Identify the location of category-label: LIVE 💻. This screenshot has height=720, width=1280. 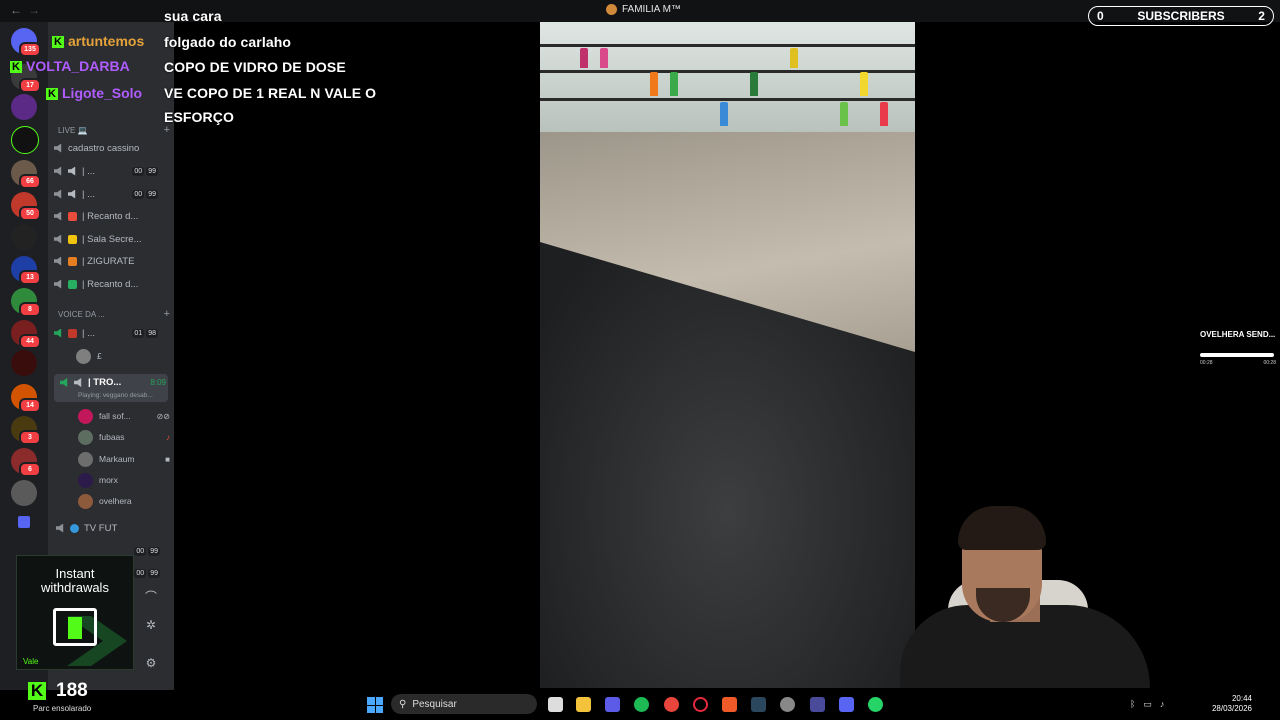
(73, 130).